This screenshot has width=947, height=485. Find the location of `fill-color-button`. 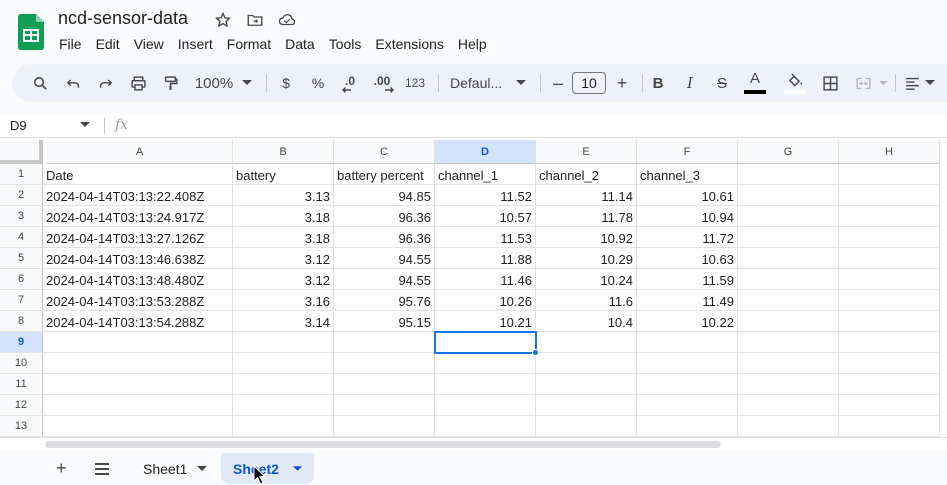

fill-color-button is located at coordinates (795, 83).